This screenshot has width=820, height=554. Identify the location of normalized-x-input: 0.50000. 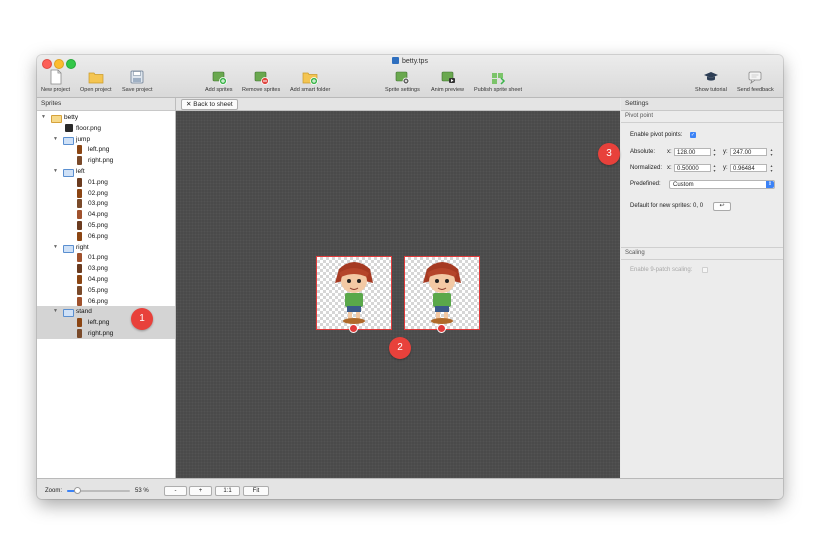
(692, 168).